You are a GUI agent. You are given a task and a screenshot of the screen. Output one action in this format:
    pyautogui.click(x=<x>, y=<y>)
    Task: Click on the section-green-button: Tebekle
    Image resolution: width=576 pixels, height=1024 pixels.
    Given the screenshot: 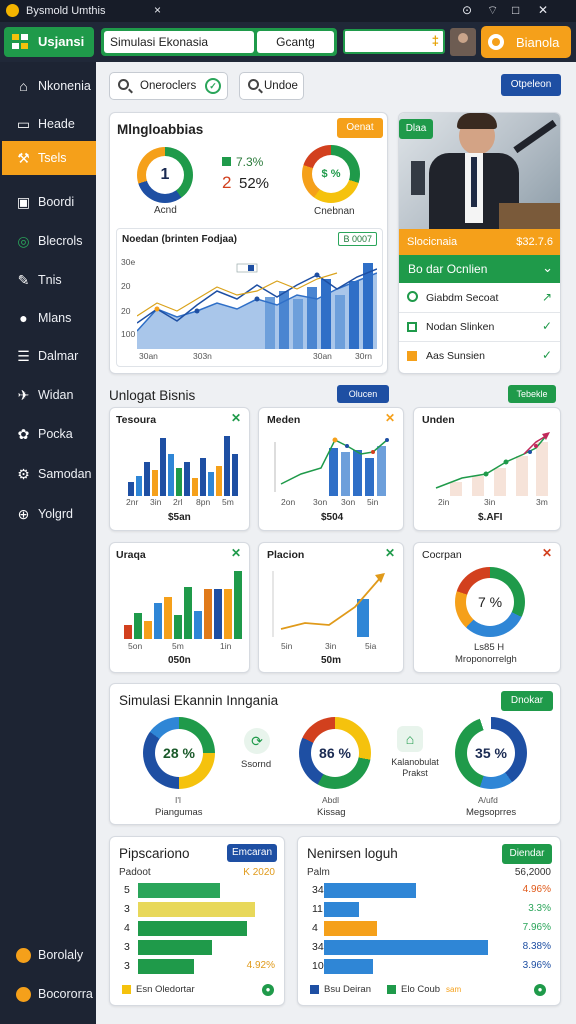 What is the action you would take?
    pyautogui.click(x=532, y=394)
    